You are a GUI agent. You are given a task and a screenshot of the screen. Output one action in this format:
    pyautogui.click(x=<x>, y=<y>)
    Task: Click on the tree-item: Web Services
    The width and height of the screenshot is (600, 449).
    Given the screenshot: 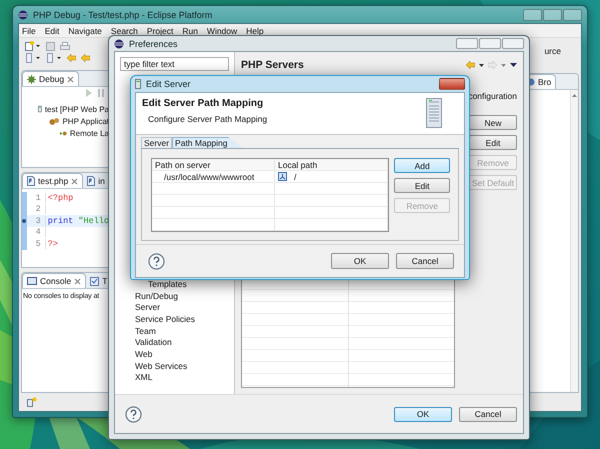 What is the action you would take?
    pyautogui.click(x=184, y=366)
    